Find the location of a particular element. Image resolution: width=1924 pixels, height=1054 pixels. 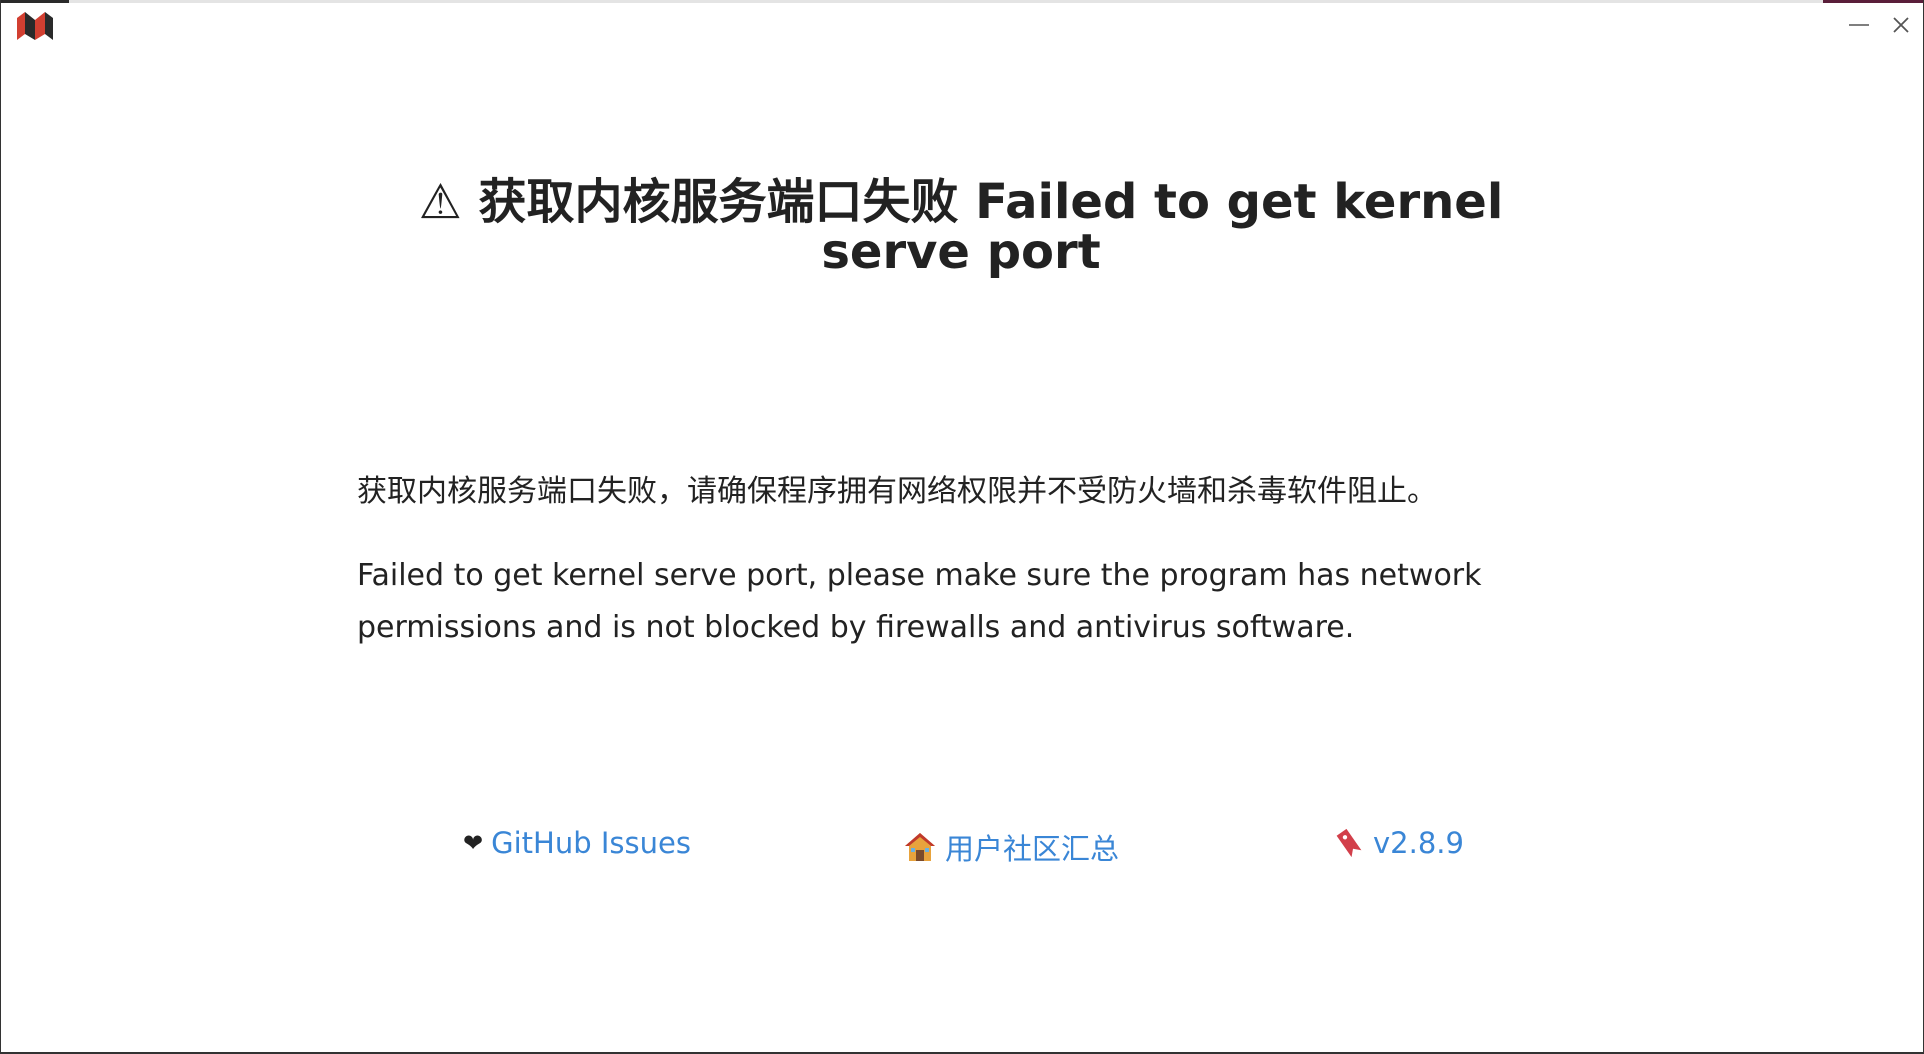

warning-icon: ⚠ is located at coordinates (440, 202).